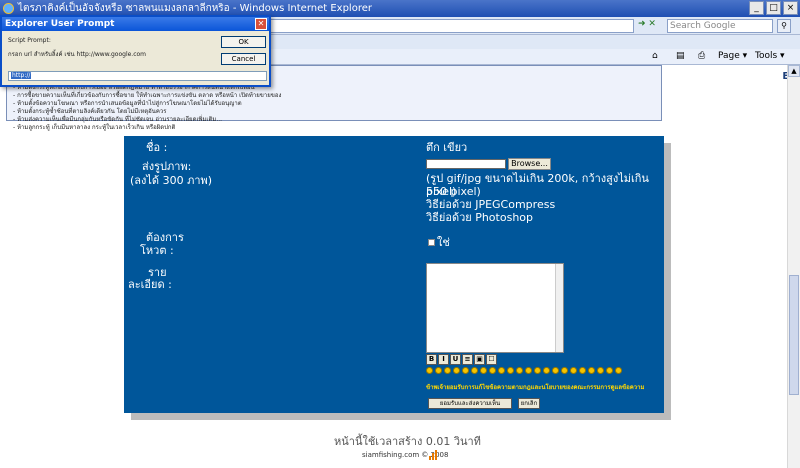  I want to click on url-input-value: http://, so click(21, 75).